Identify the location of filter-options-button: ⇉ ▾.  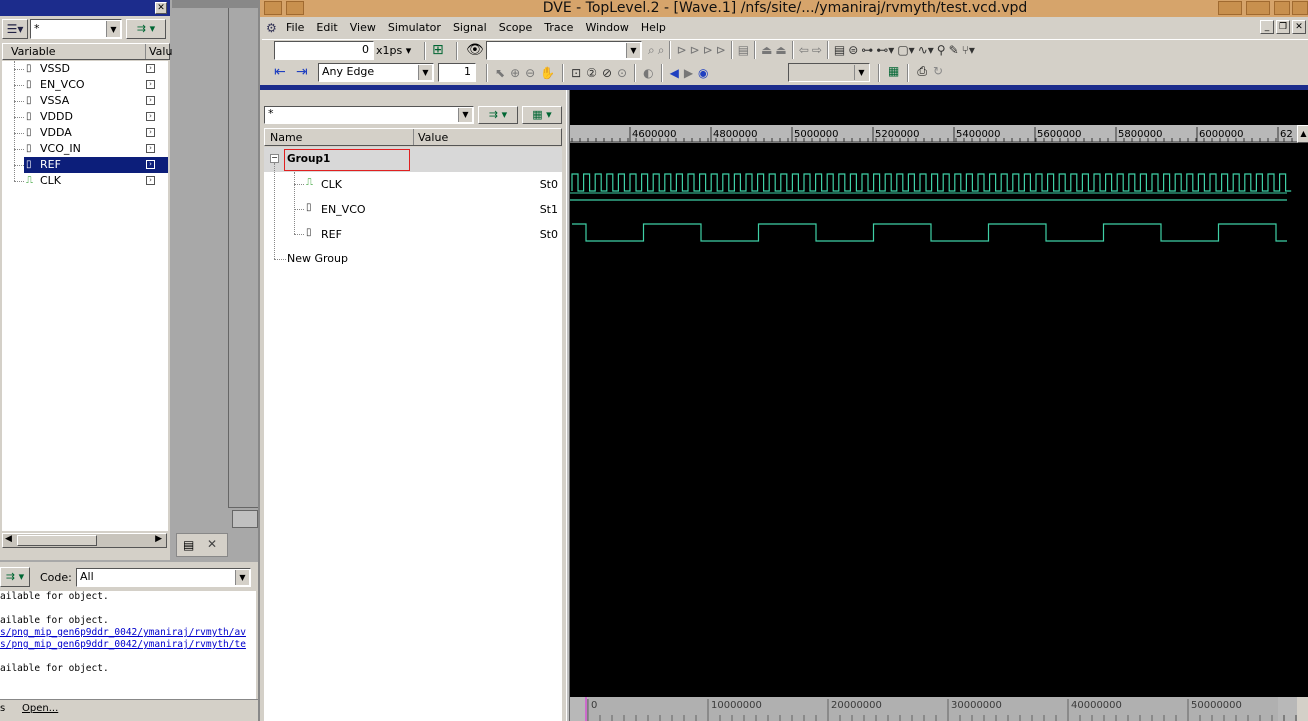
(146, 29).